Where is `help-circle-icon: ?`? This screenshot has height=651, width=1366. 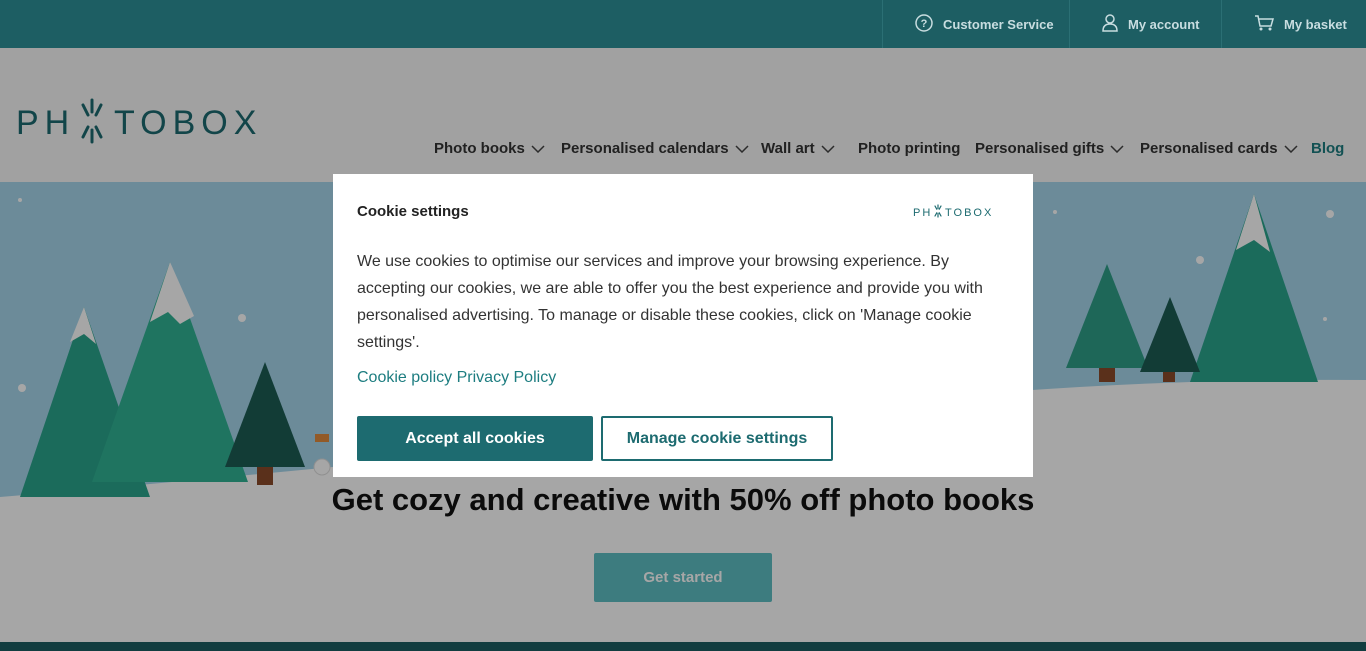
help-circle-icon: ? is located at coordinates (929, 24).